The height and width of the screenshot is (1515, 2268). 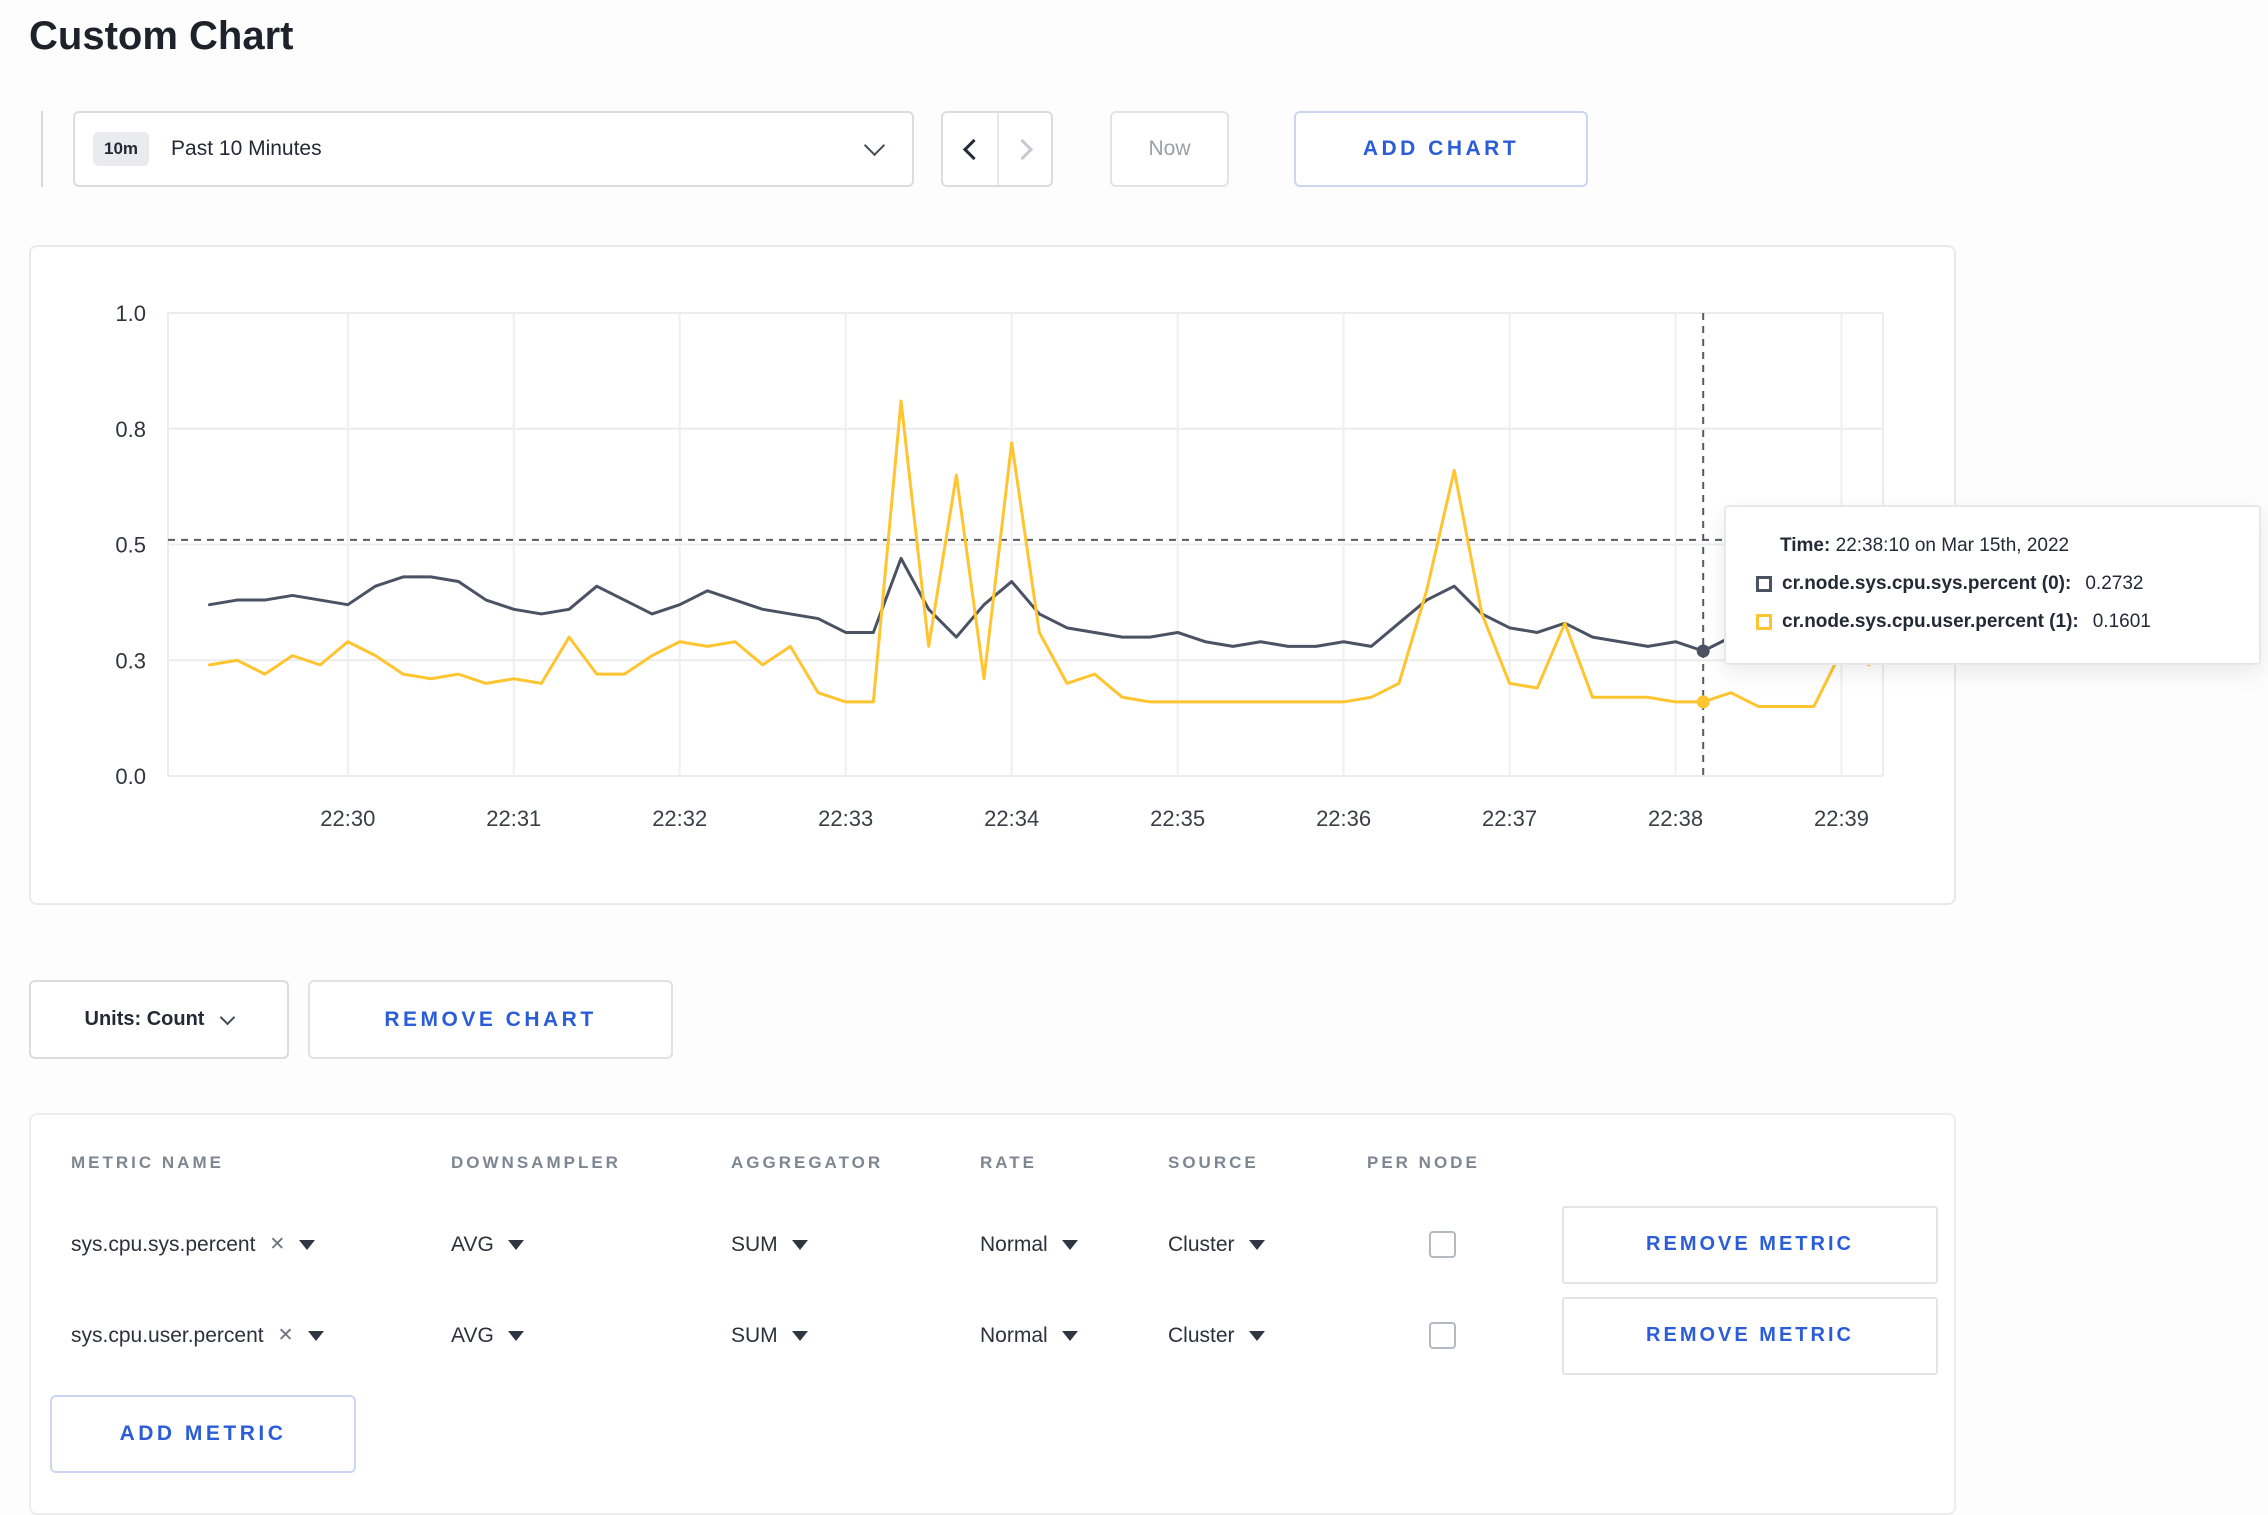 What do you see at coordinates (161, 36) in the screenshot?
I see `page-title: Custom Chart` at bounding box center [161, 36].